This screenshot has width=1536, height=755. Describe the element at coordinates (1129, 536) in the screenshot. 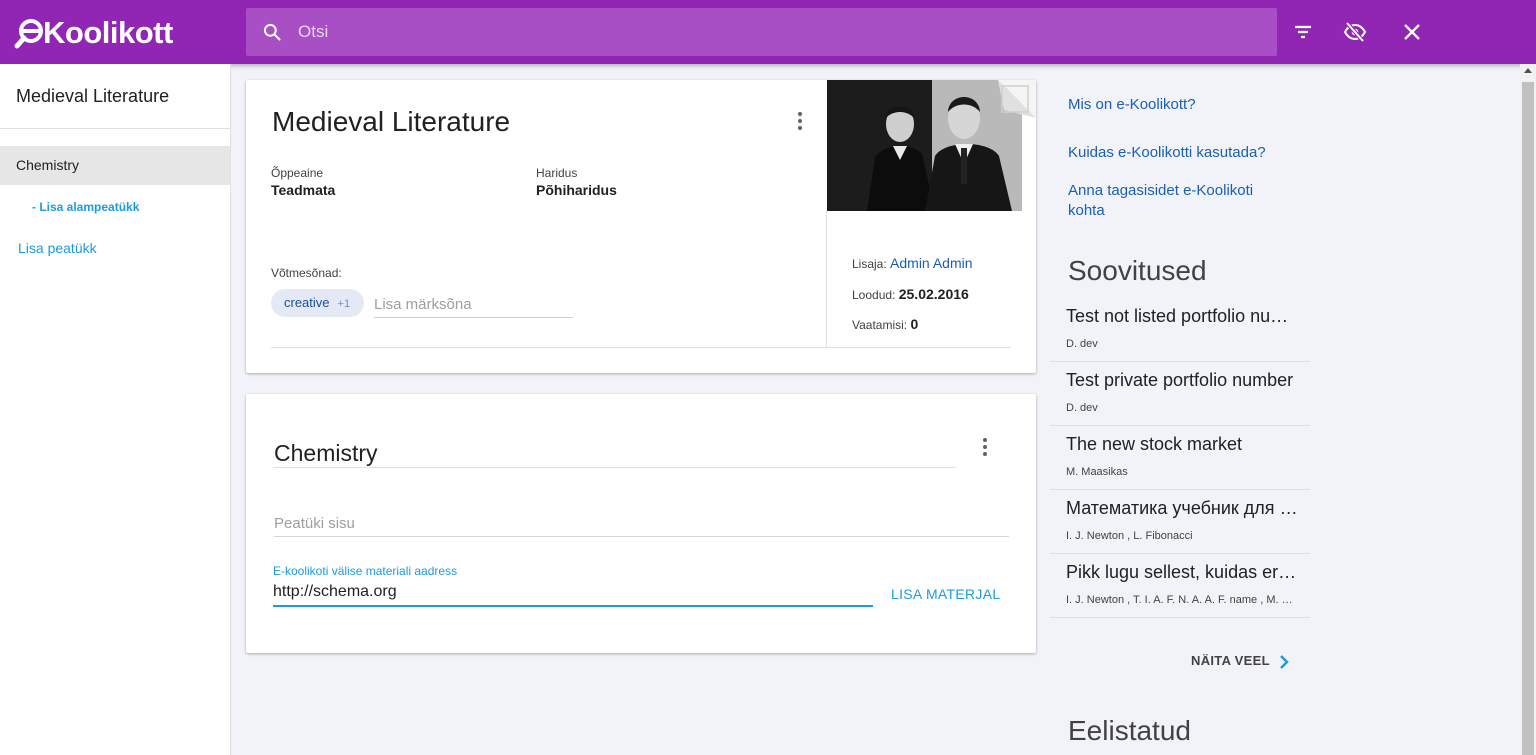

I see `recommendation-authors: I. J. Newton , L. Fibonacci` at that location.